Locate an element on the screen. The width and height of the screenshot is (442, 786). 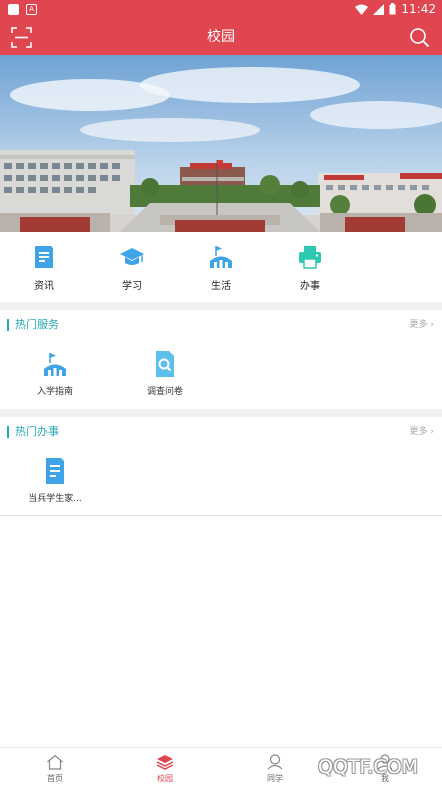
clock: 11:42 is located at coordinates (418, 9).